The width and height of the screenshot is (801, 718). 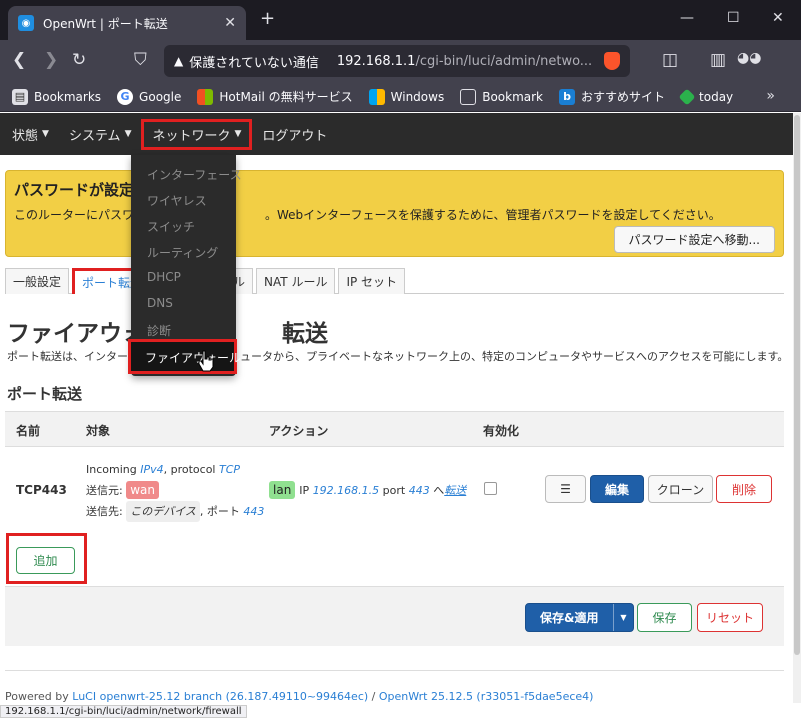 I want to click on zone-badge-lan: lan, so click(x=282, y=490).